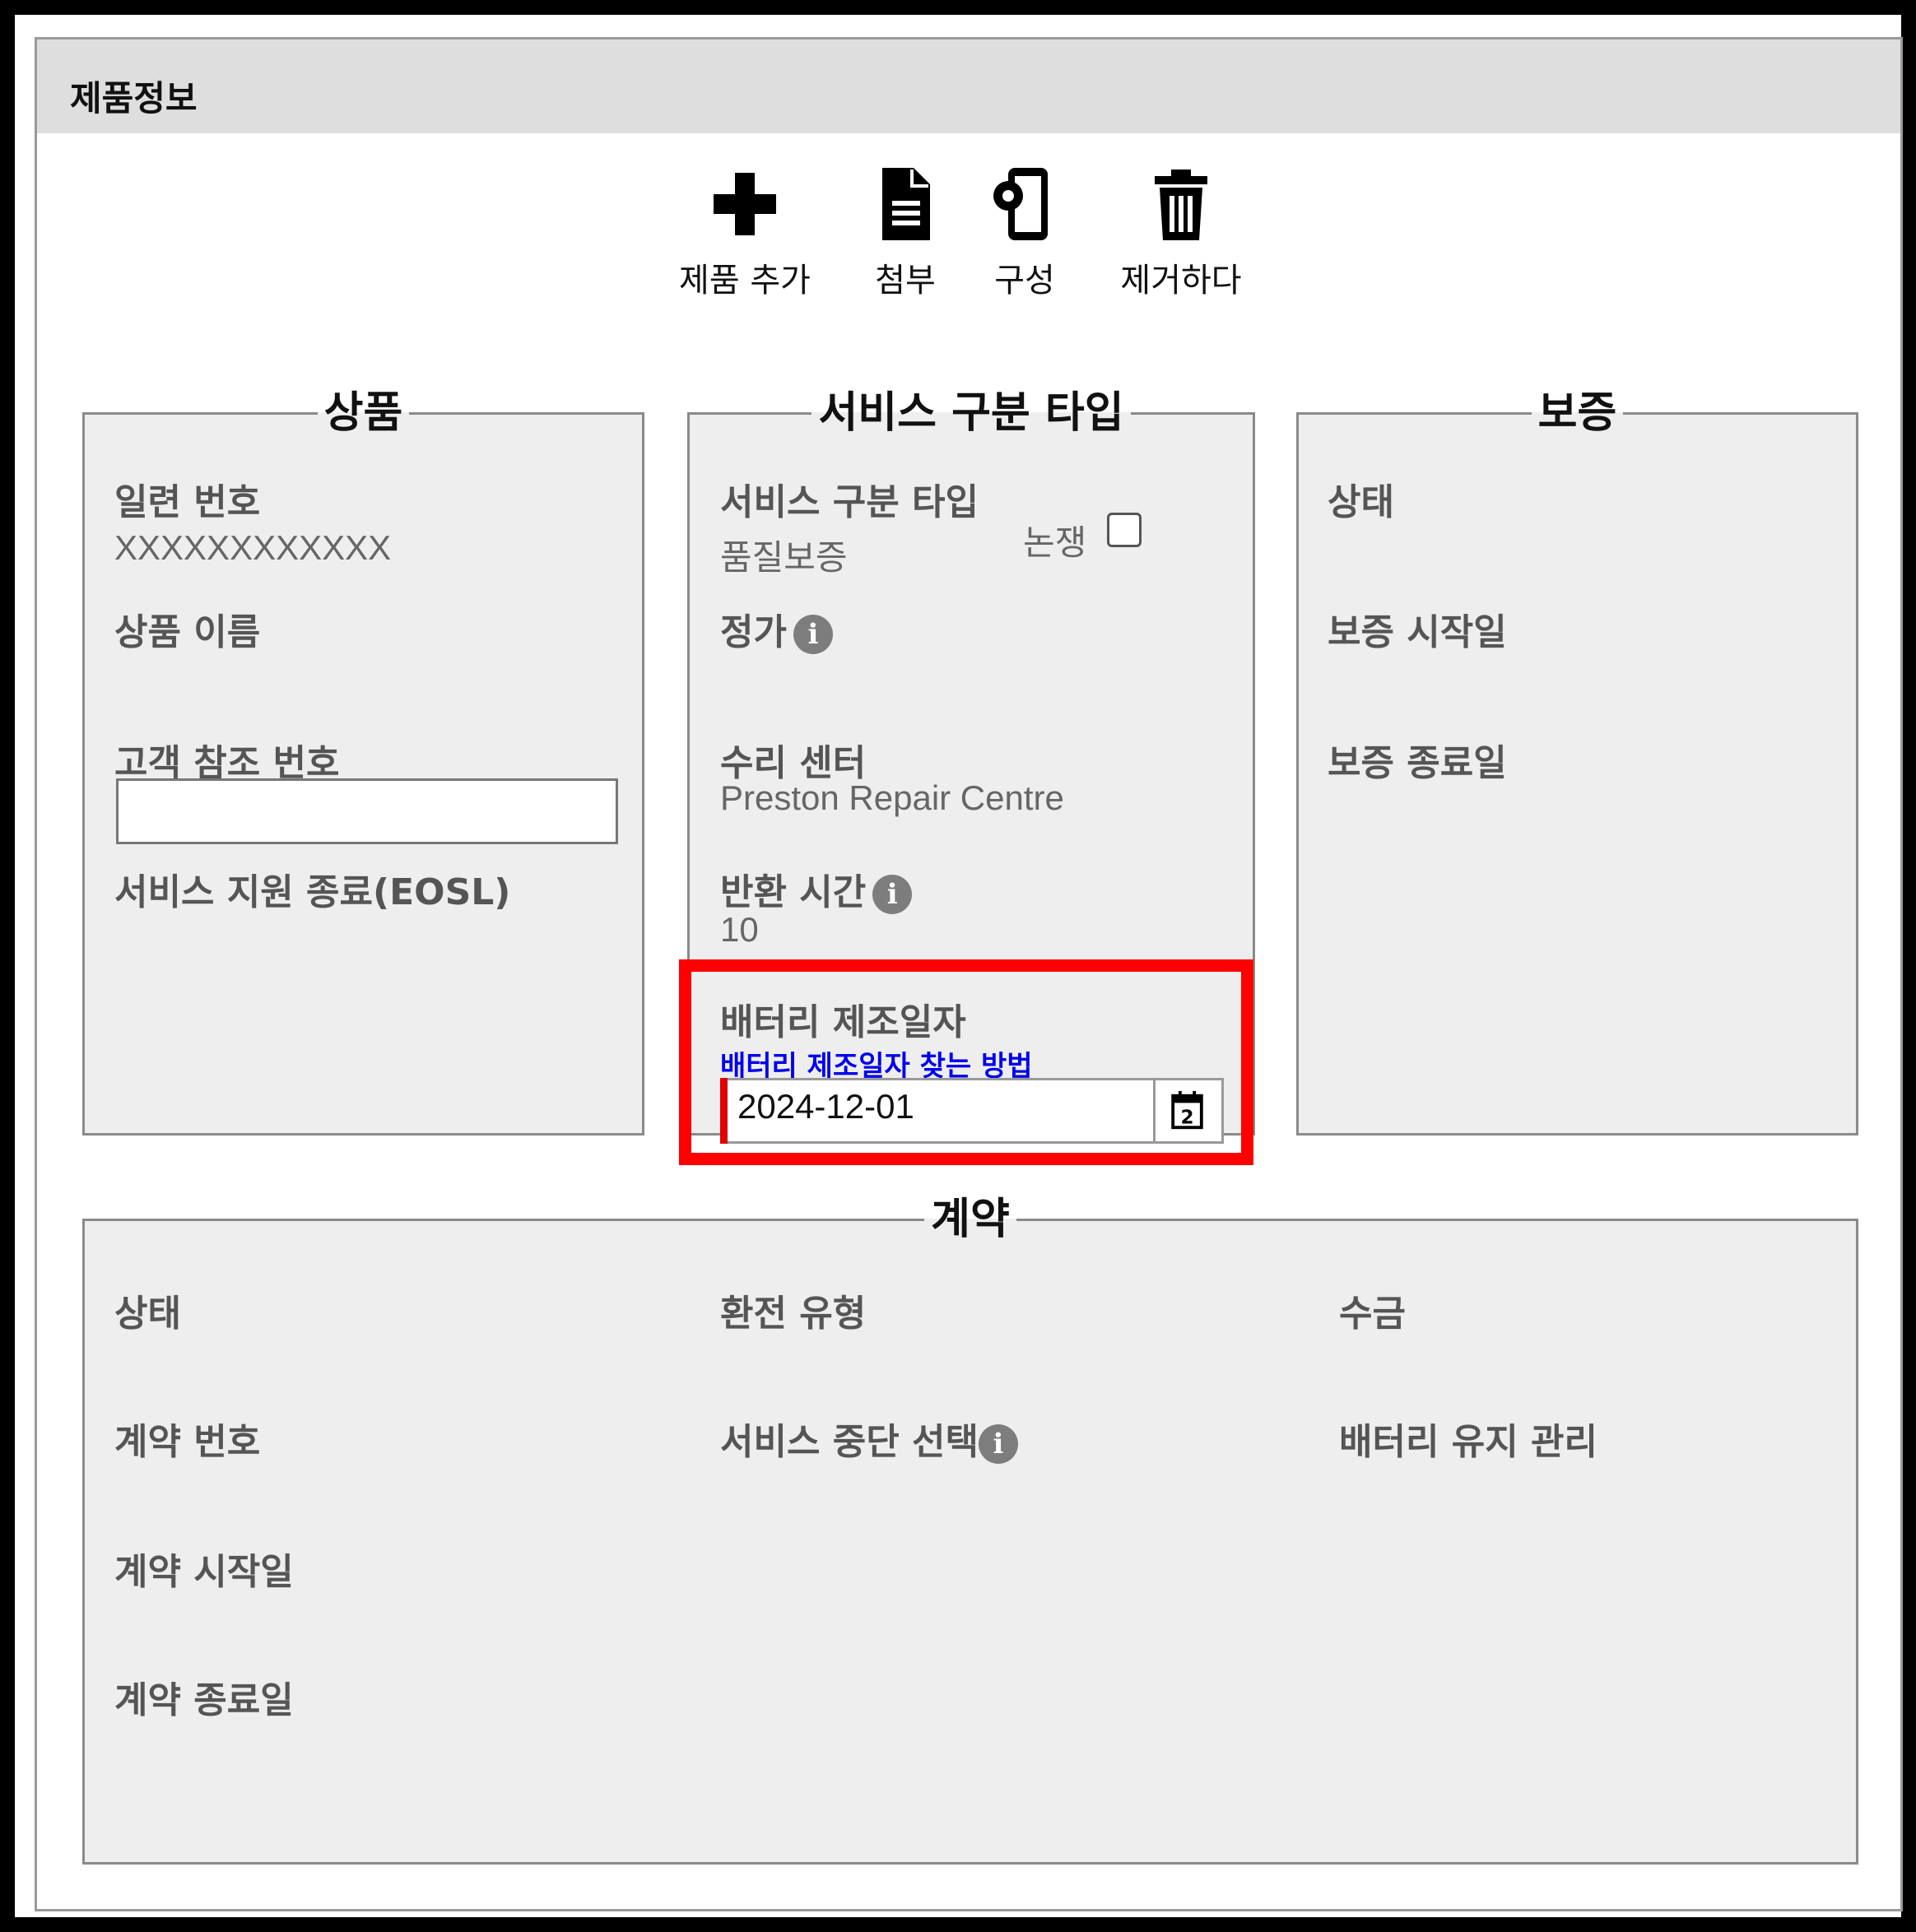 The width and height of the screenshot is (1916, 1932). What do you see at coordinates (745, 204) in the screenshot?
I see `plus-icon` at bounding box center [745, 204].